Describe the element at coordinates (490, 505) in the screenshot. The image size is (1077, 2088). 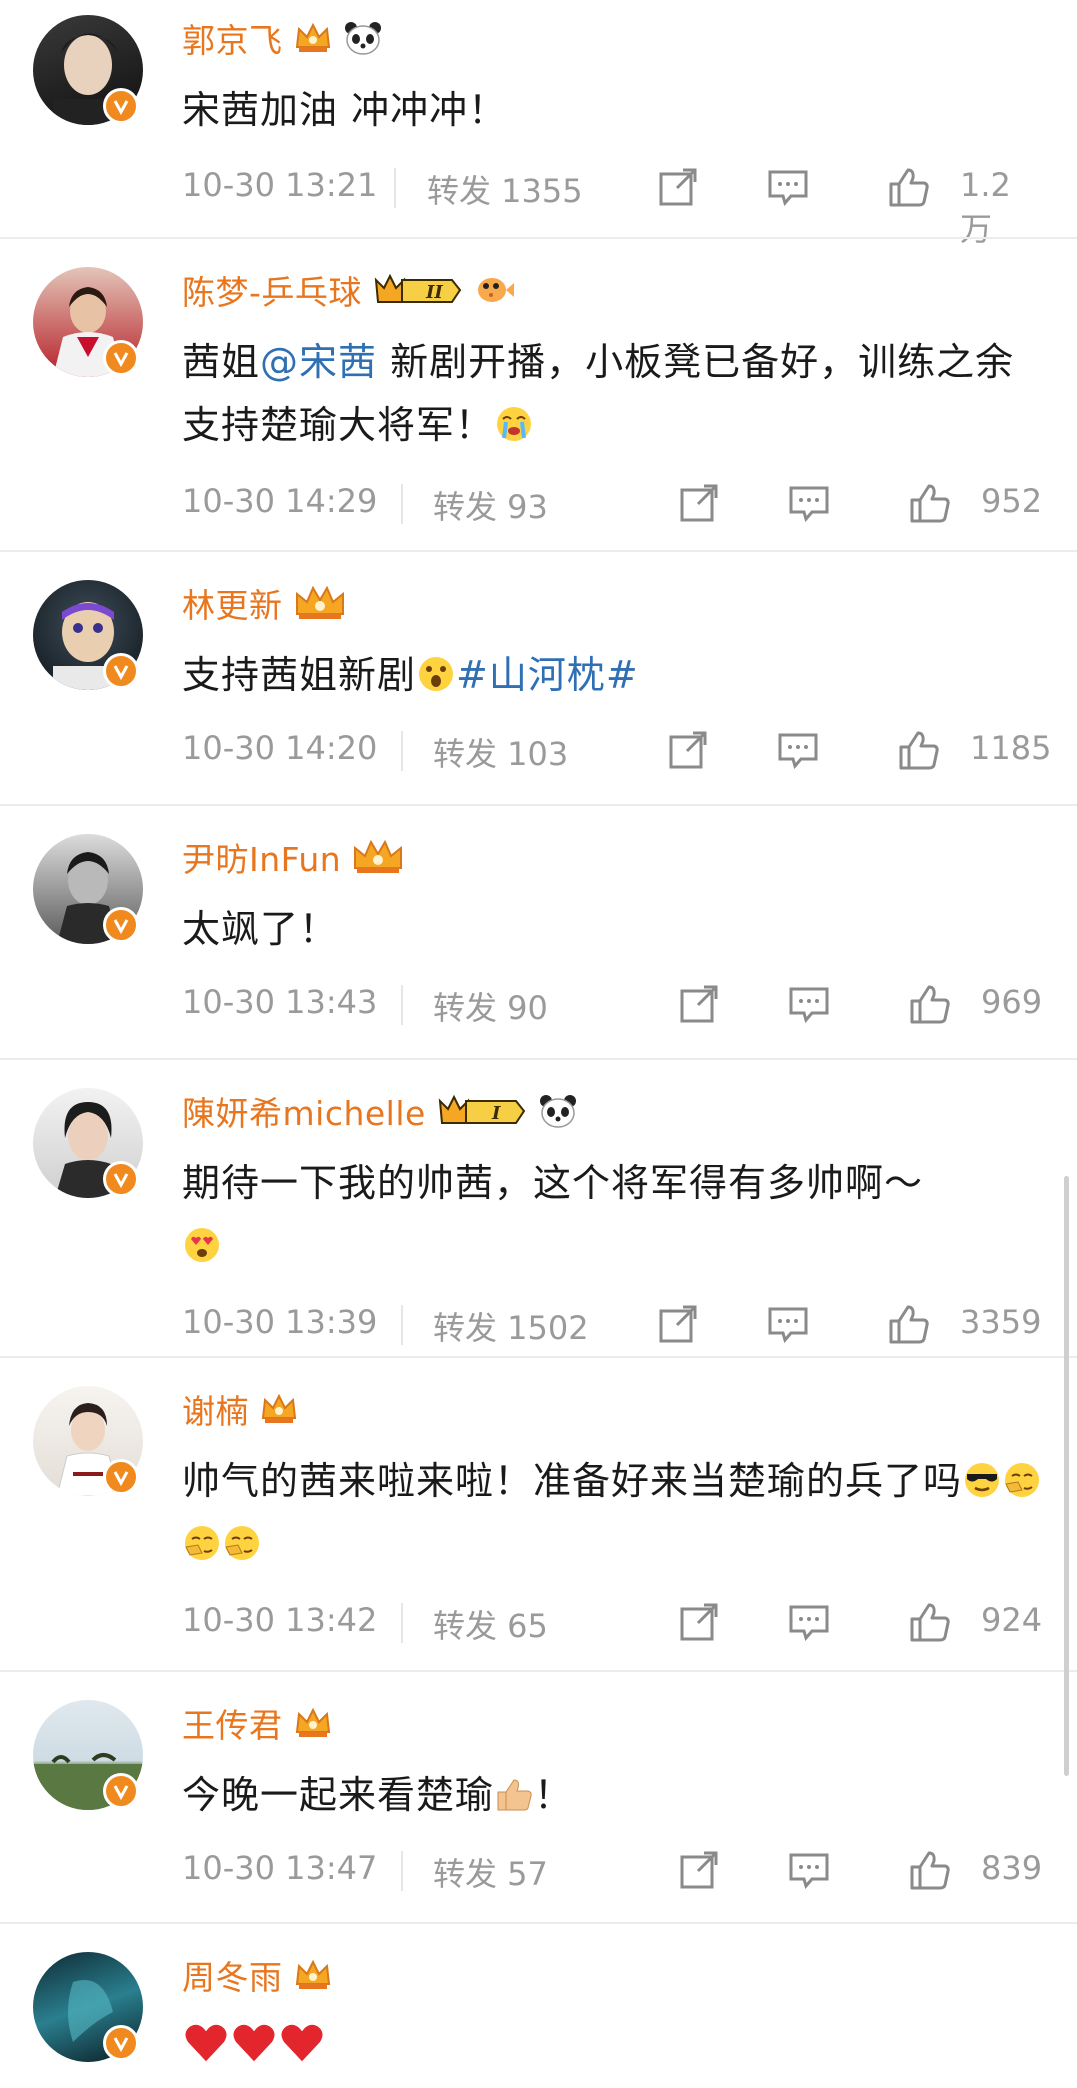
I see `repost-count: 转发 93` at that location.